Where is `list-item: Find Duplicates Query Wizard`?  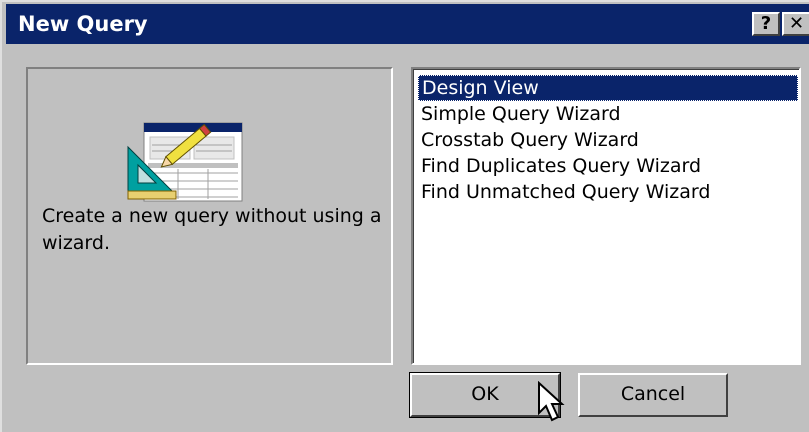
list-item: Find Duplicates Query Wizard is located at coordinates (561, 166).